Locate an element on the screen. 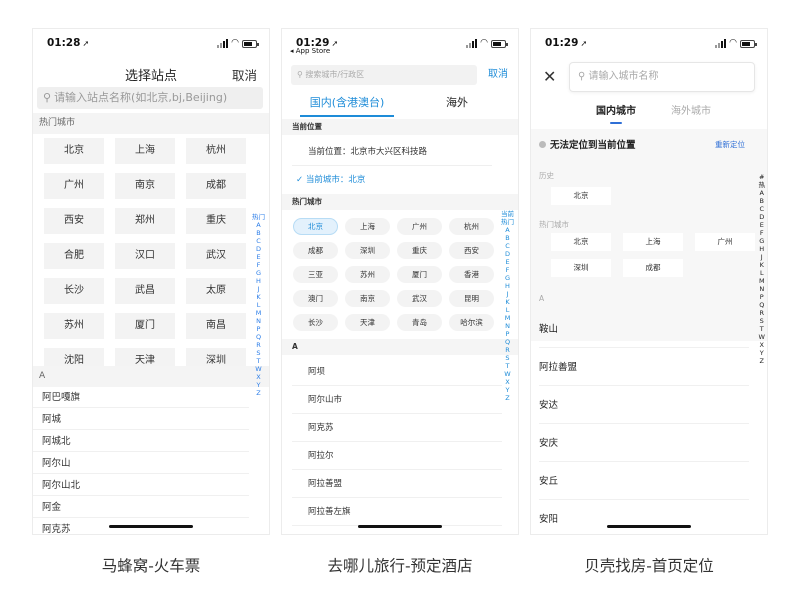 Image resolution: width=800 pixels, height=603 pixels. station-list-item: 阿尔山北 is located at coordinates (141, 486).